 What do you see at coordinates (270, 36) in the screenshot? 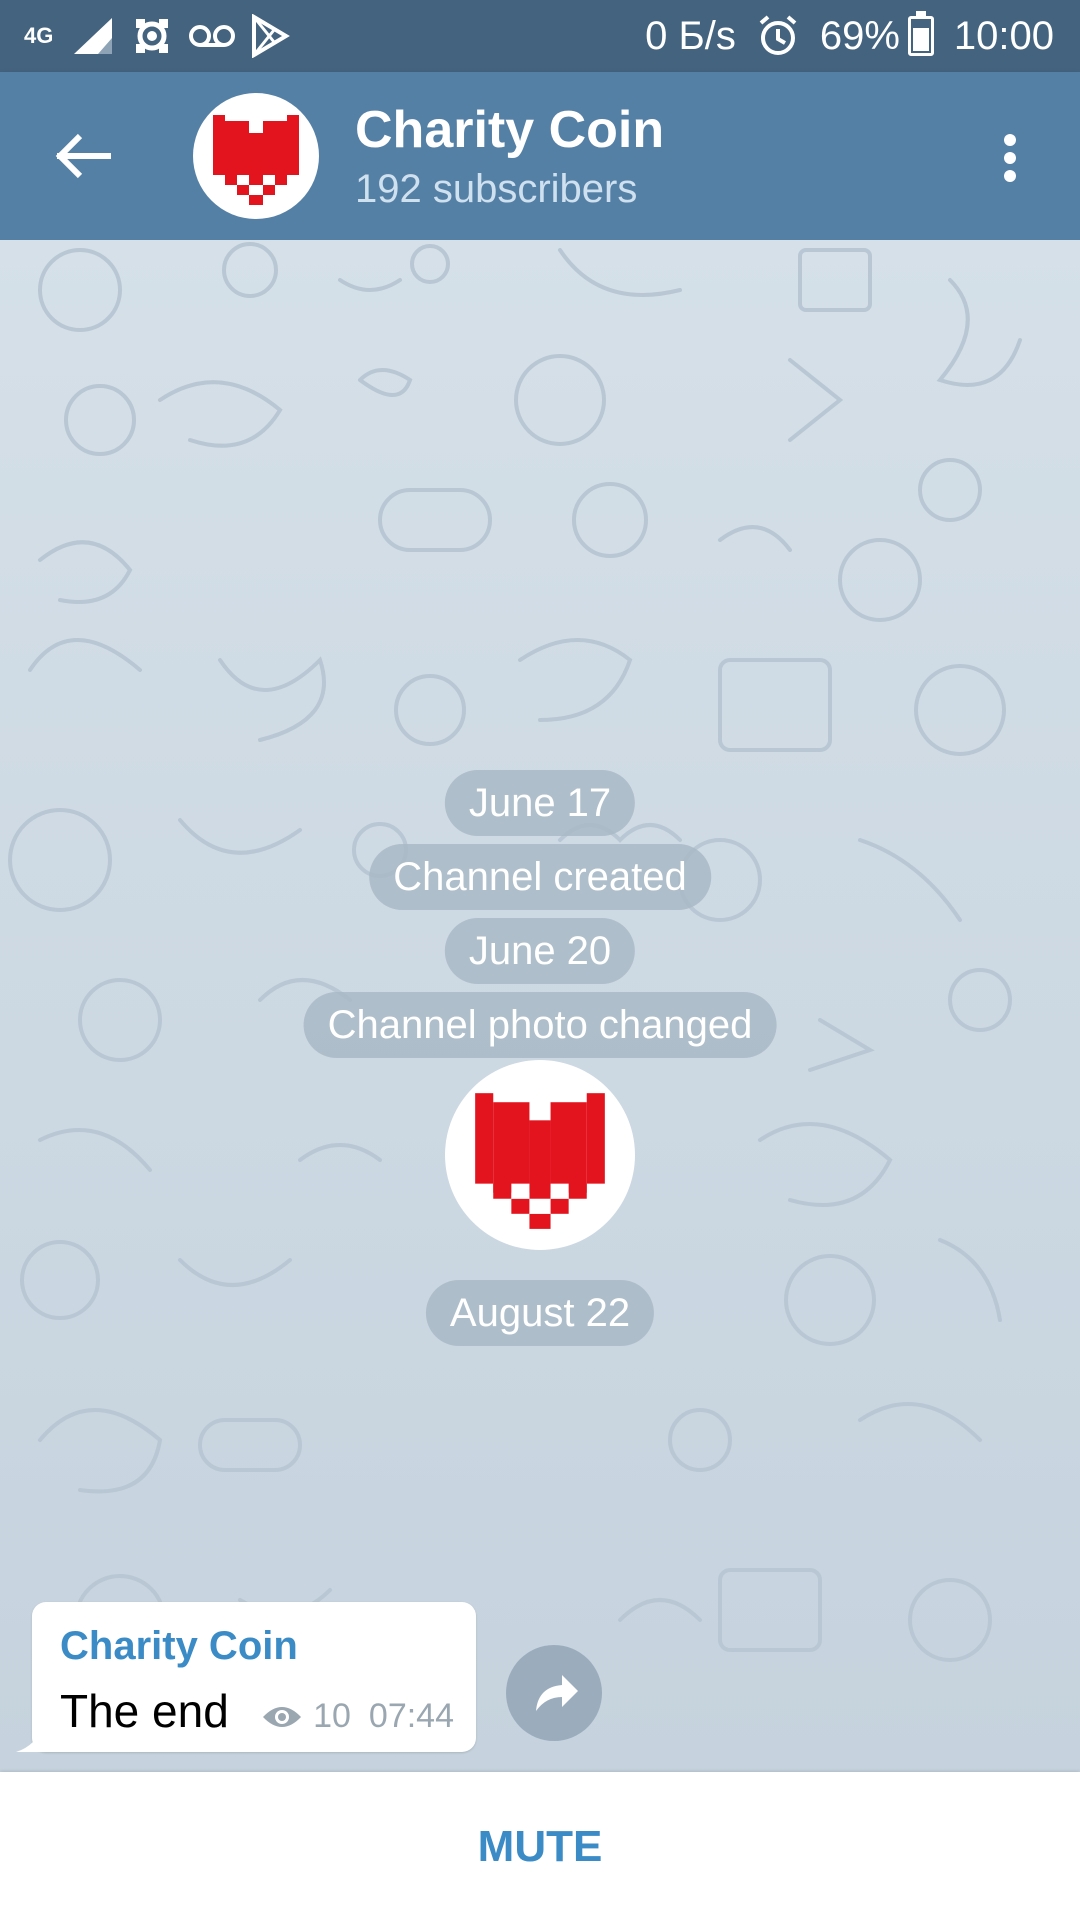
I see `play-store-icon` at bounding box center [270, 36].